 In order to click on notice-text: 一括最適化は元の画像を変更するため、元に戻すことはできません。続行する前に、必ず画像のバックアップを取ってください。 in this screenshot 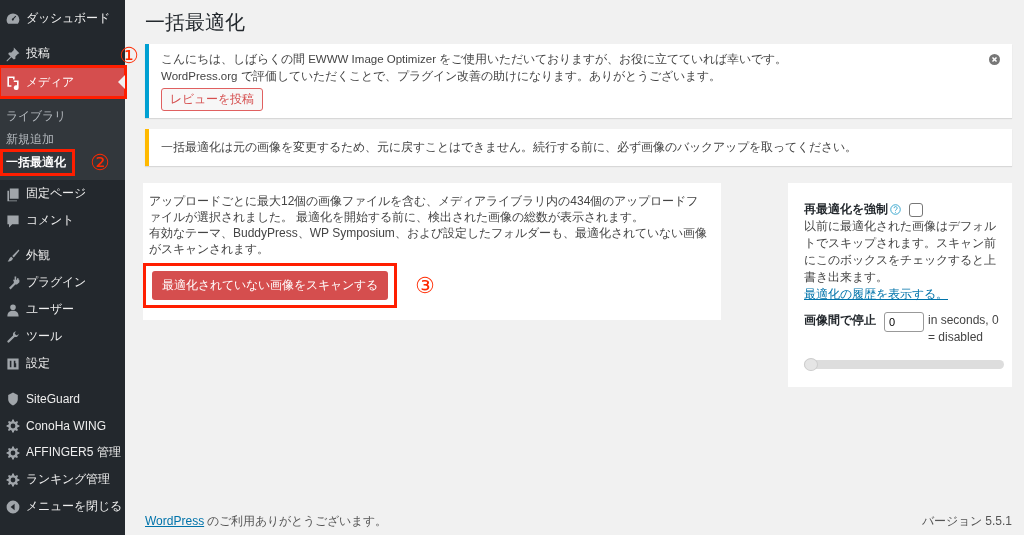, I will do `click(509, 148)`.